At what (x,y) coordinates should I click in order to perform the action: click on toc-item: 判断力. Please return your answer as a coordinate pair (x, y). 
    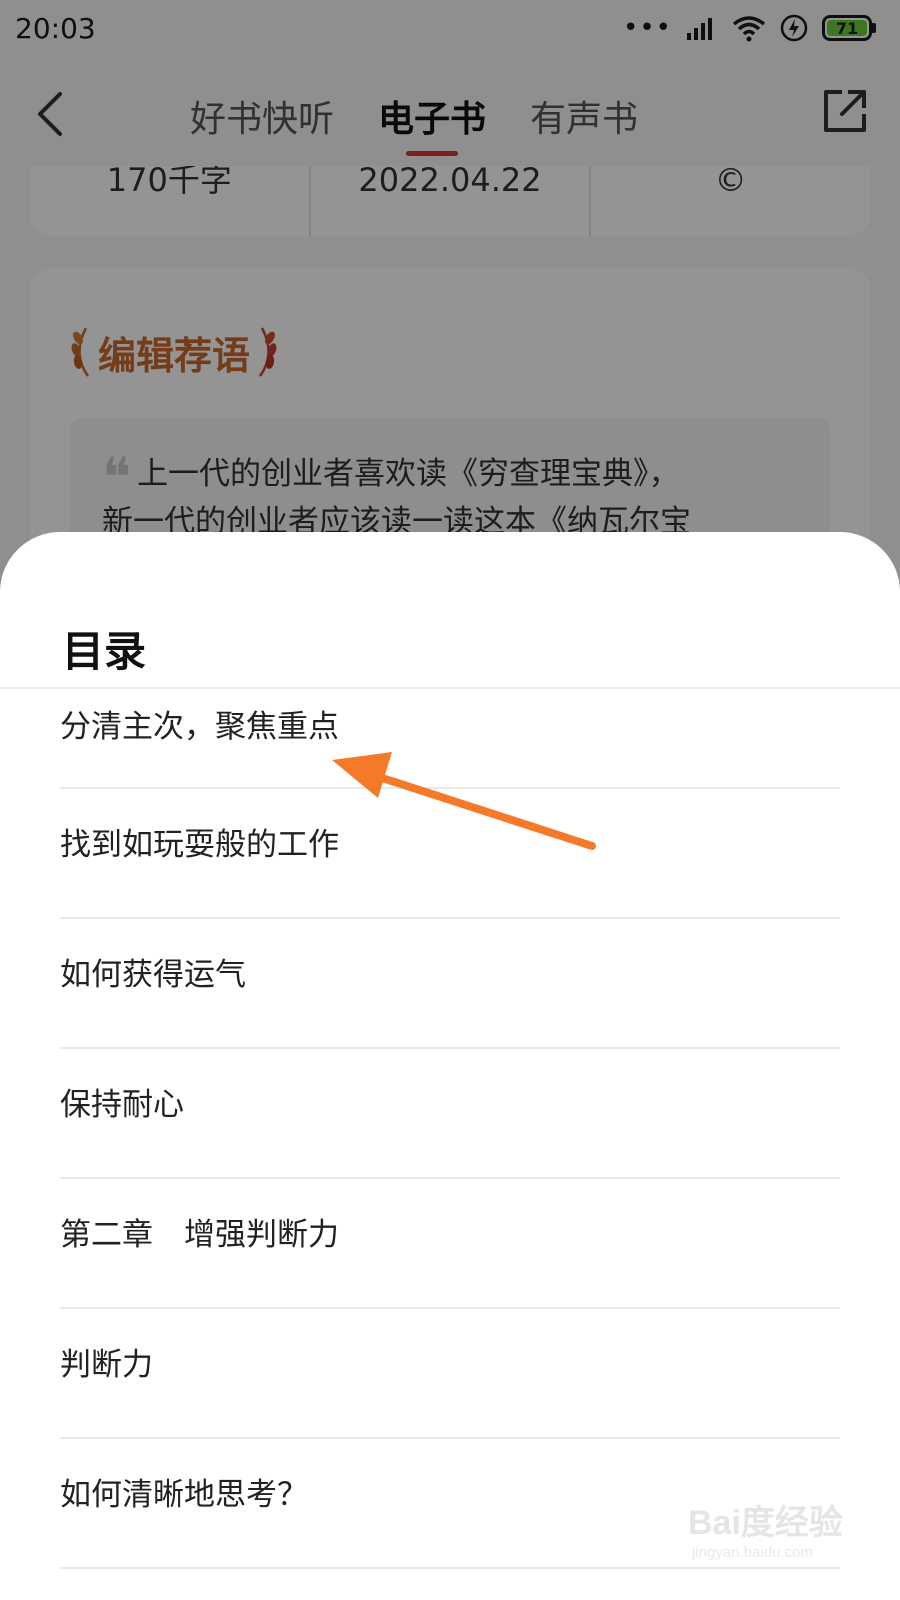
    Looking at the image, I should click on (450, 1374).